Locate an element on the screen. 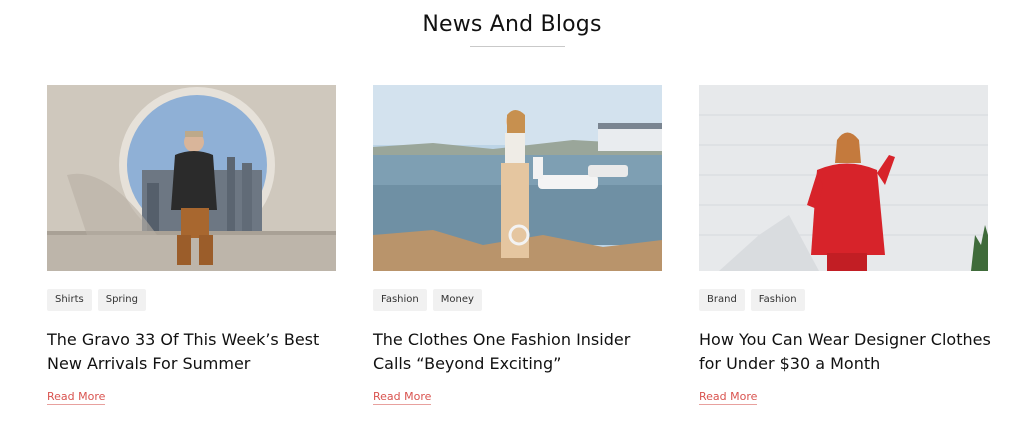 This screenshot has height=425, width=1024. tag-brand: Brand is located at coordinates (722, 300).